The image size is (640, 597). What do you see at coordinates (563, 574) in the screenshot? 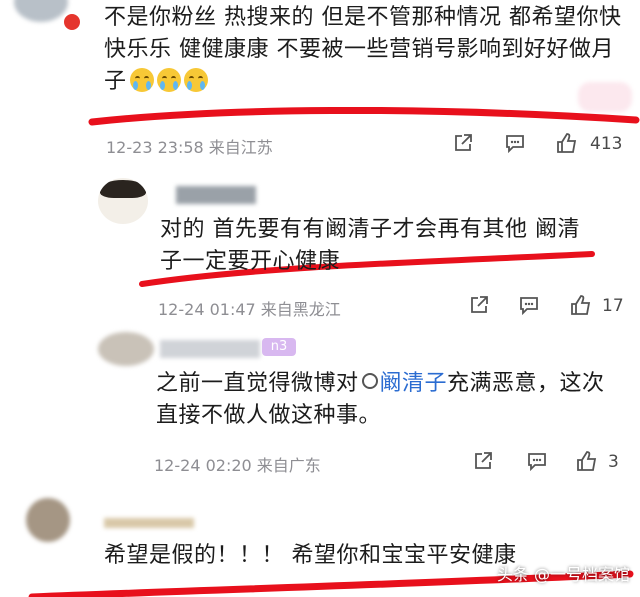
I see `watermark: 头条 @一号档案馆` at bounding box center [563, 574].